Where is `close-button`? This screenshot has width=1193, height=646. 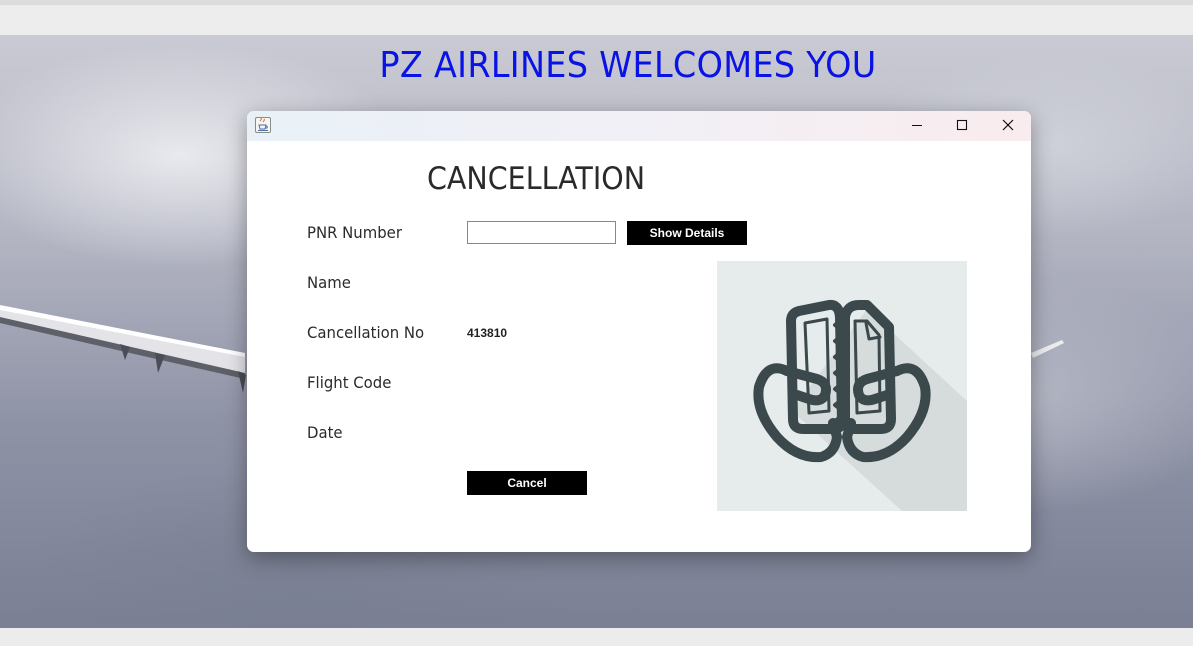
close-button is located at coordinates (1008, 126).